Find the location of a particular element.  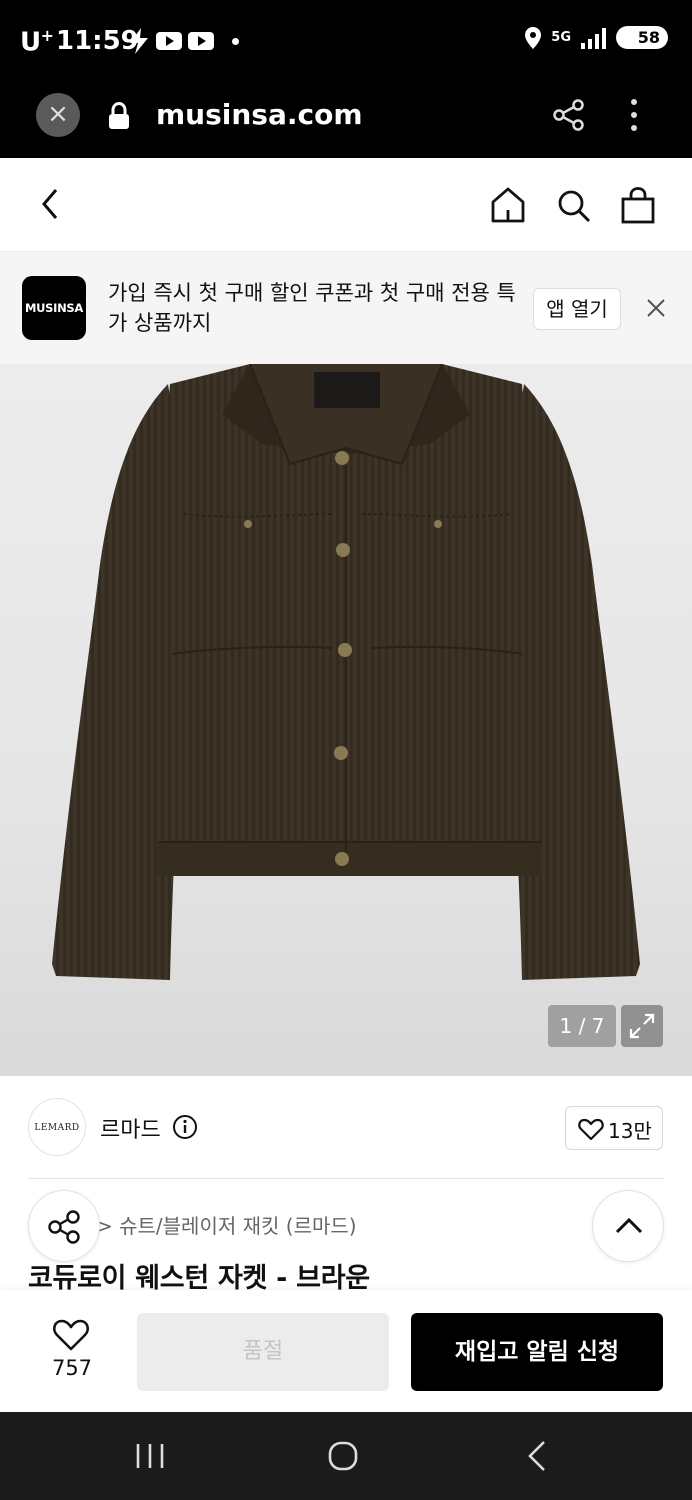

lock-icon is located at coordinates (119, 115).